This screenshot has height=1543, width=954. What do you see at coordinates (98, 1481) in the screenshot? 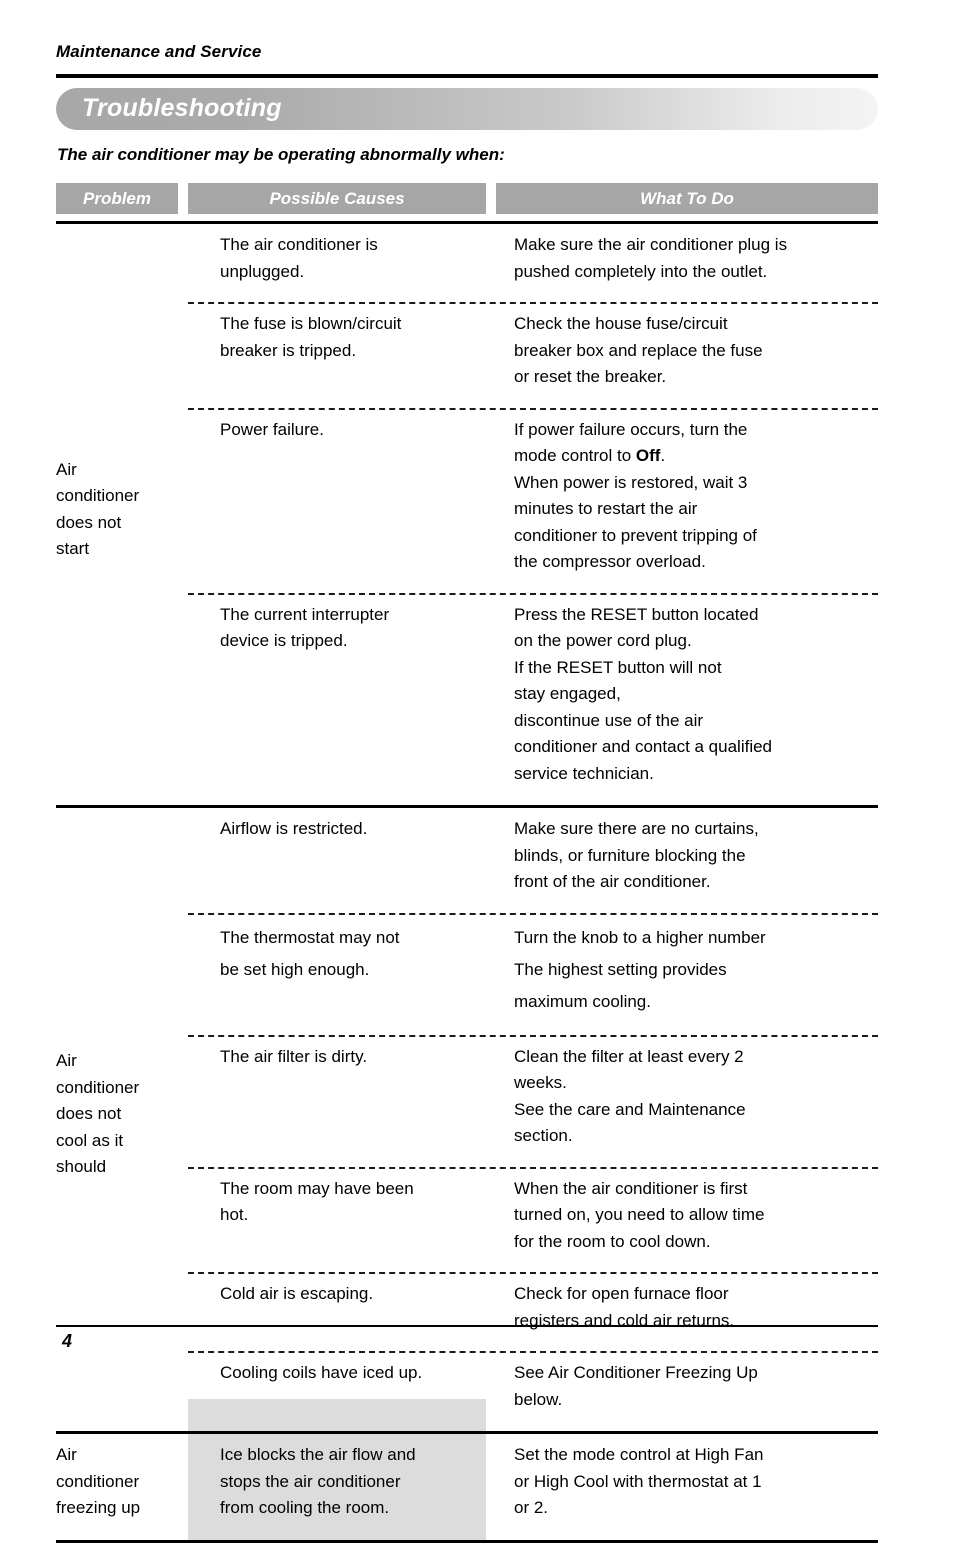
I see `cell-problem: Air conditioner freezing up` at bounding box center [98, 1481].